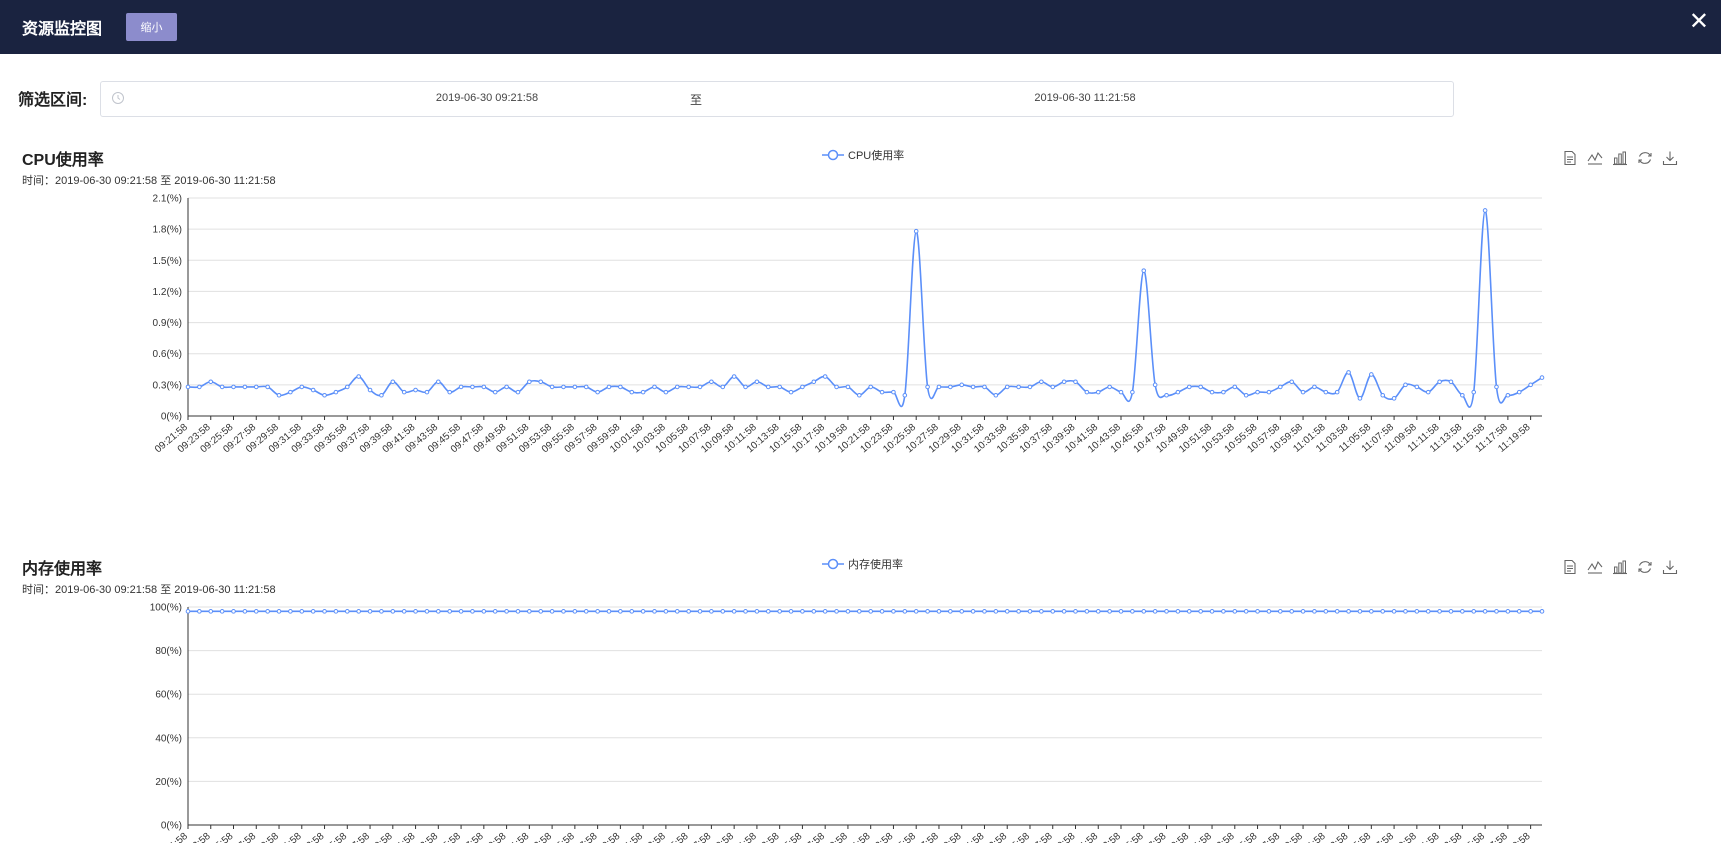  Describe the element at coordinates (833, 564) in the screenshot. I see `legend-line-marker-icon` at that location.